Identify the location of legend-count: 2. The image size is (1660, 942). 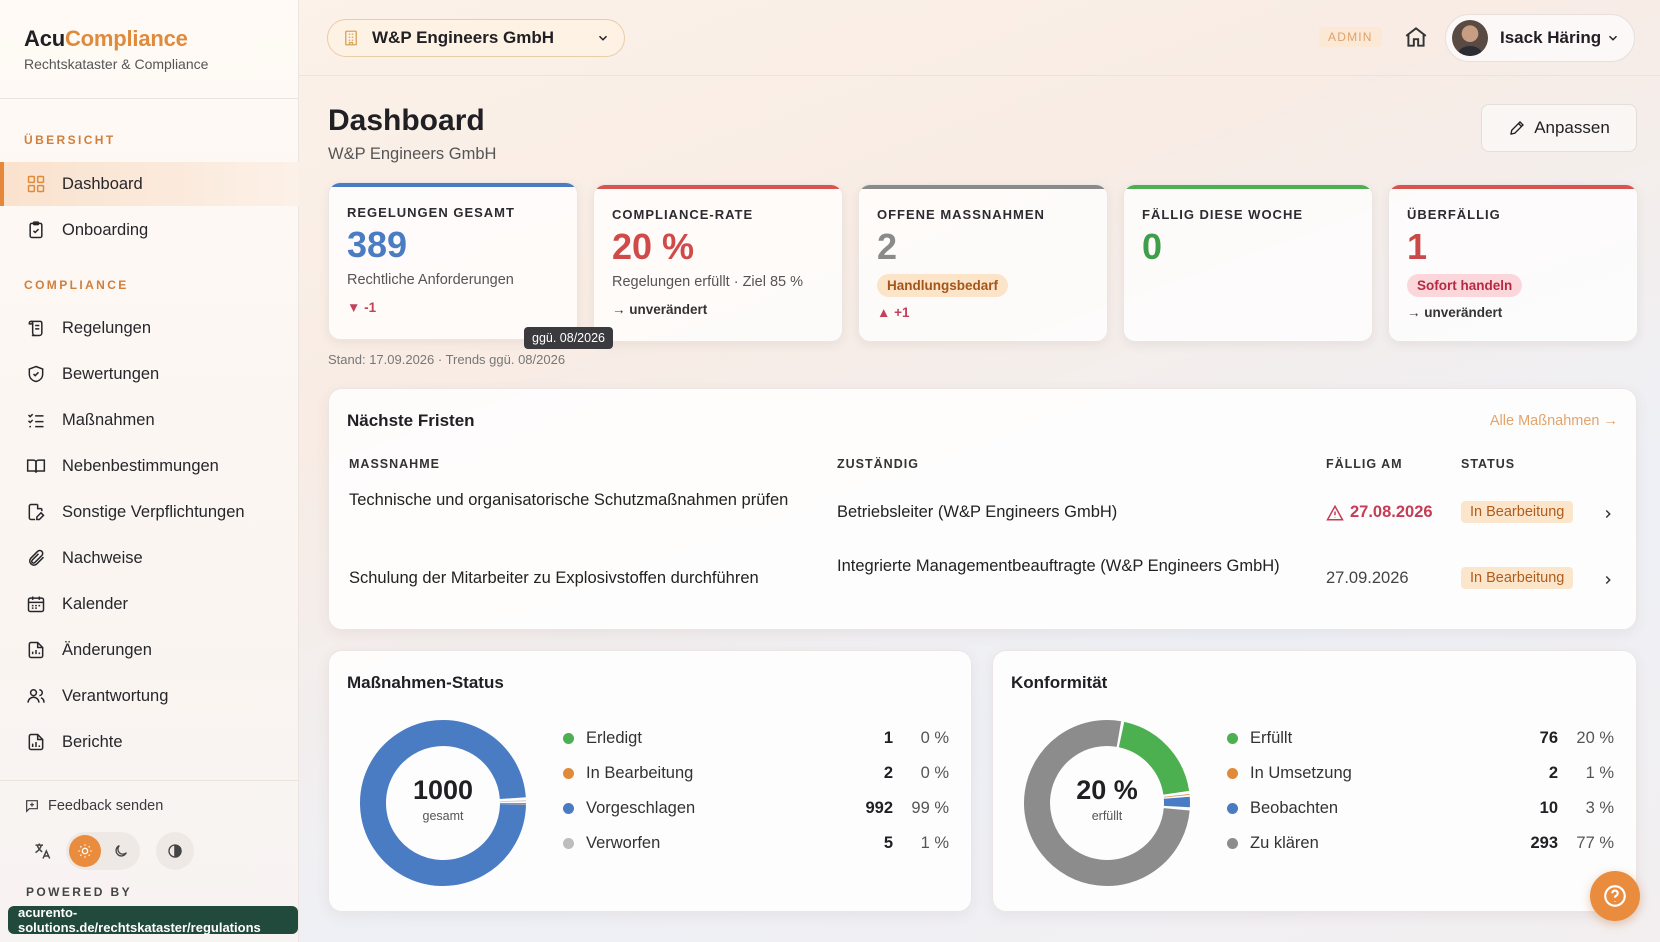
(888, 773).